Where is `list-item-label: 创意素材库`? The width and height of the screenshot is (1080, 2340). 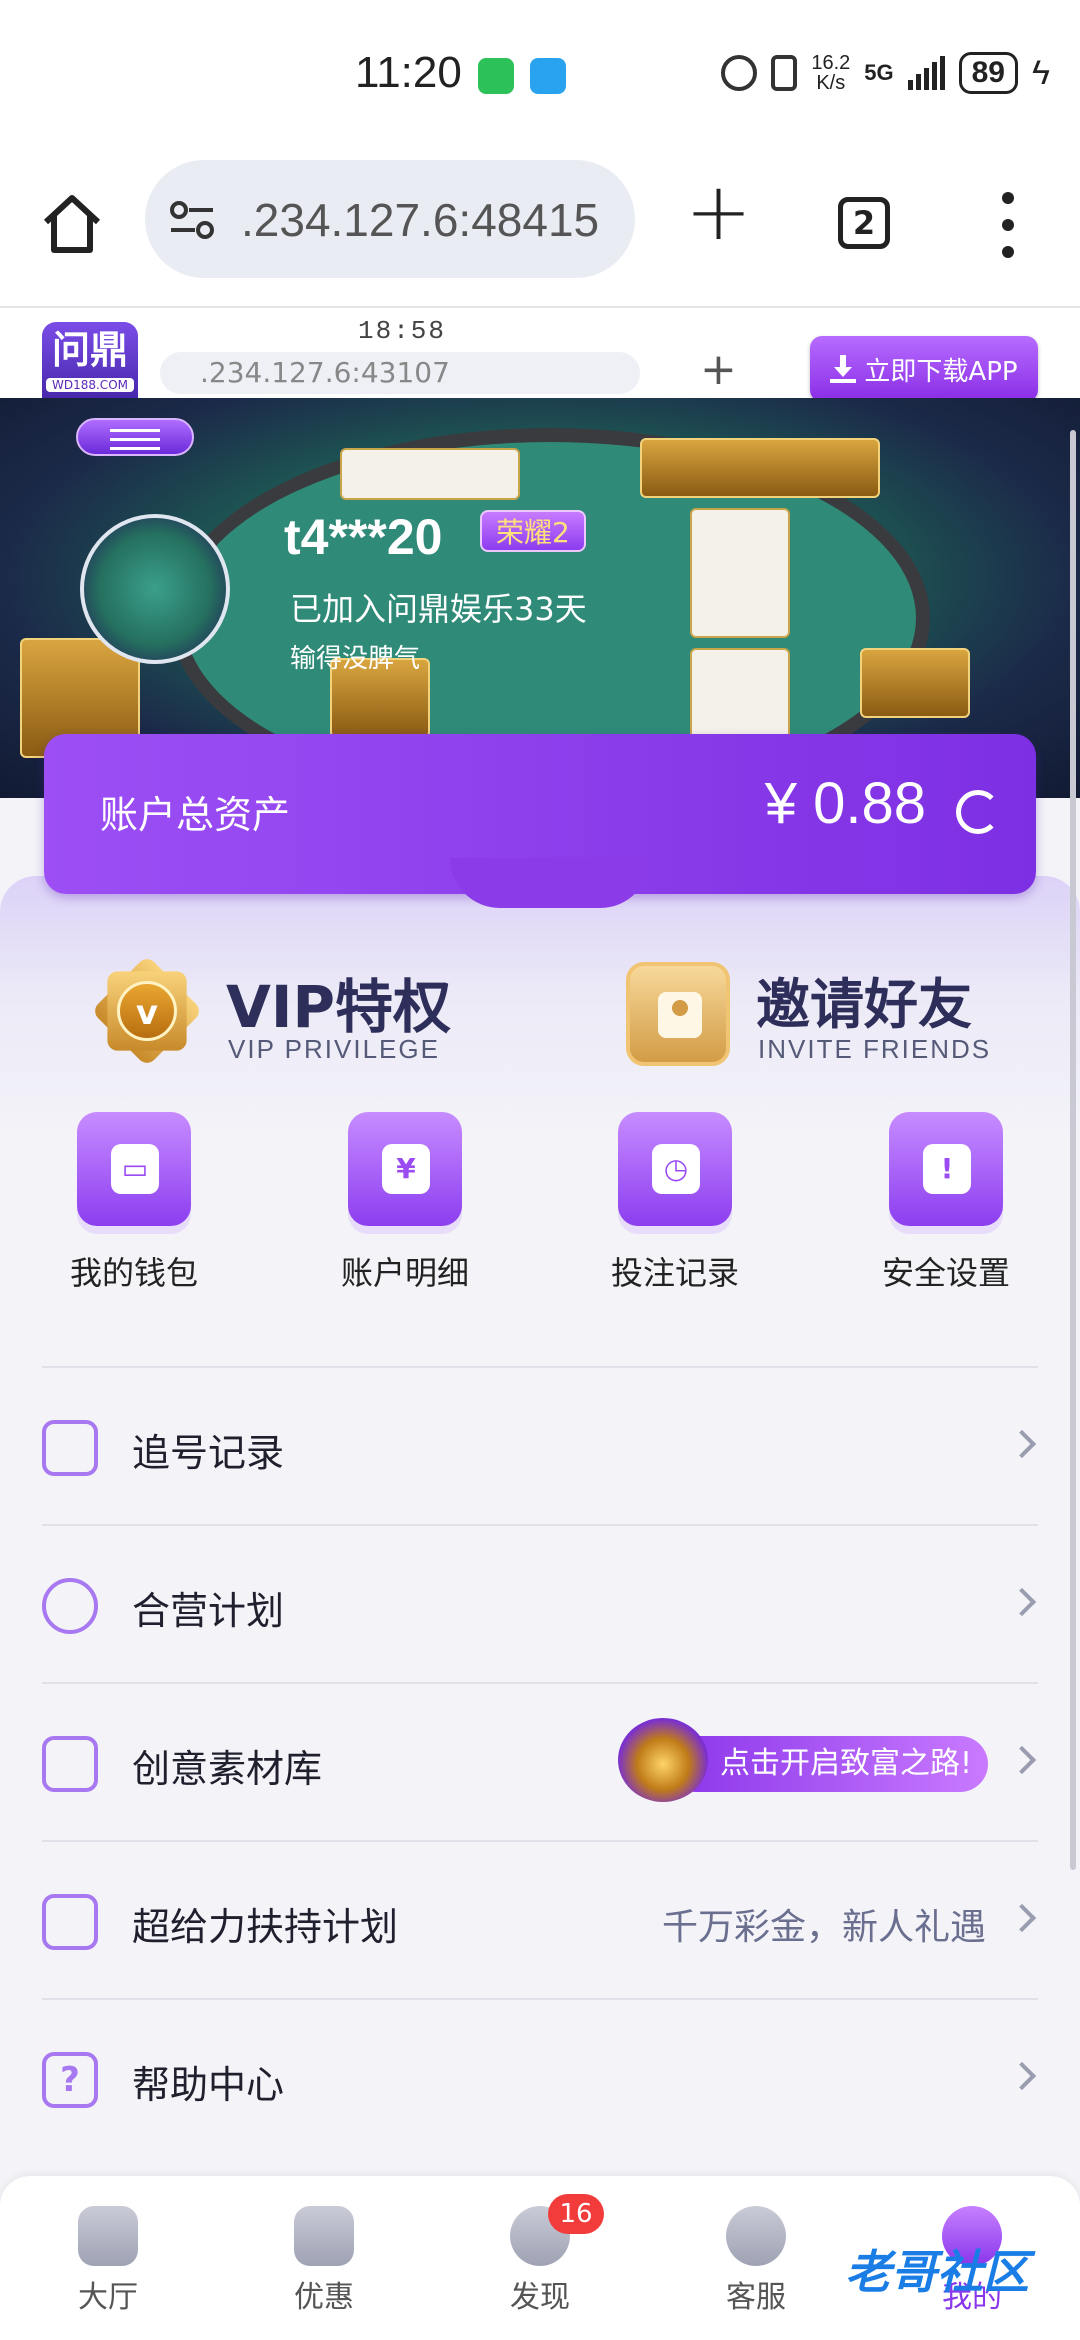
list-item-label: 创意素材库 is located at coordinates (227, 1769).